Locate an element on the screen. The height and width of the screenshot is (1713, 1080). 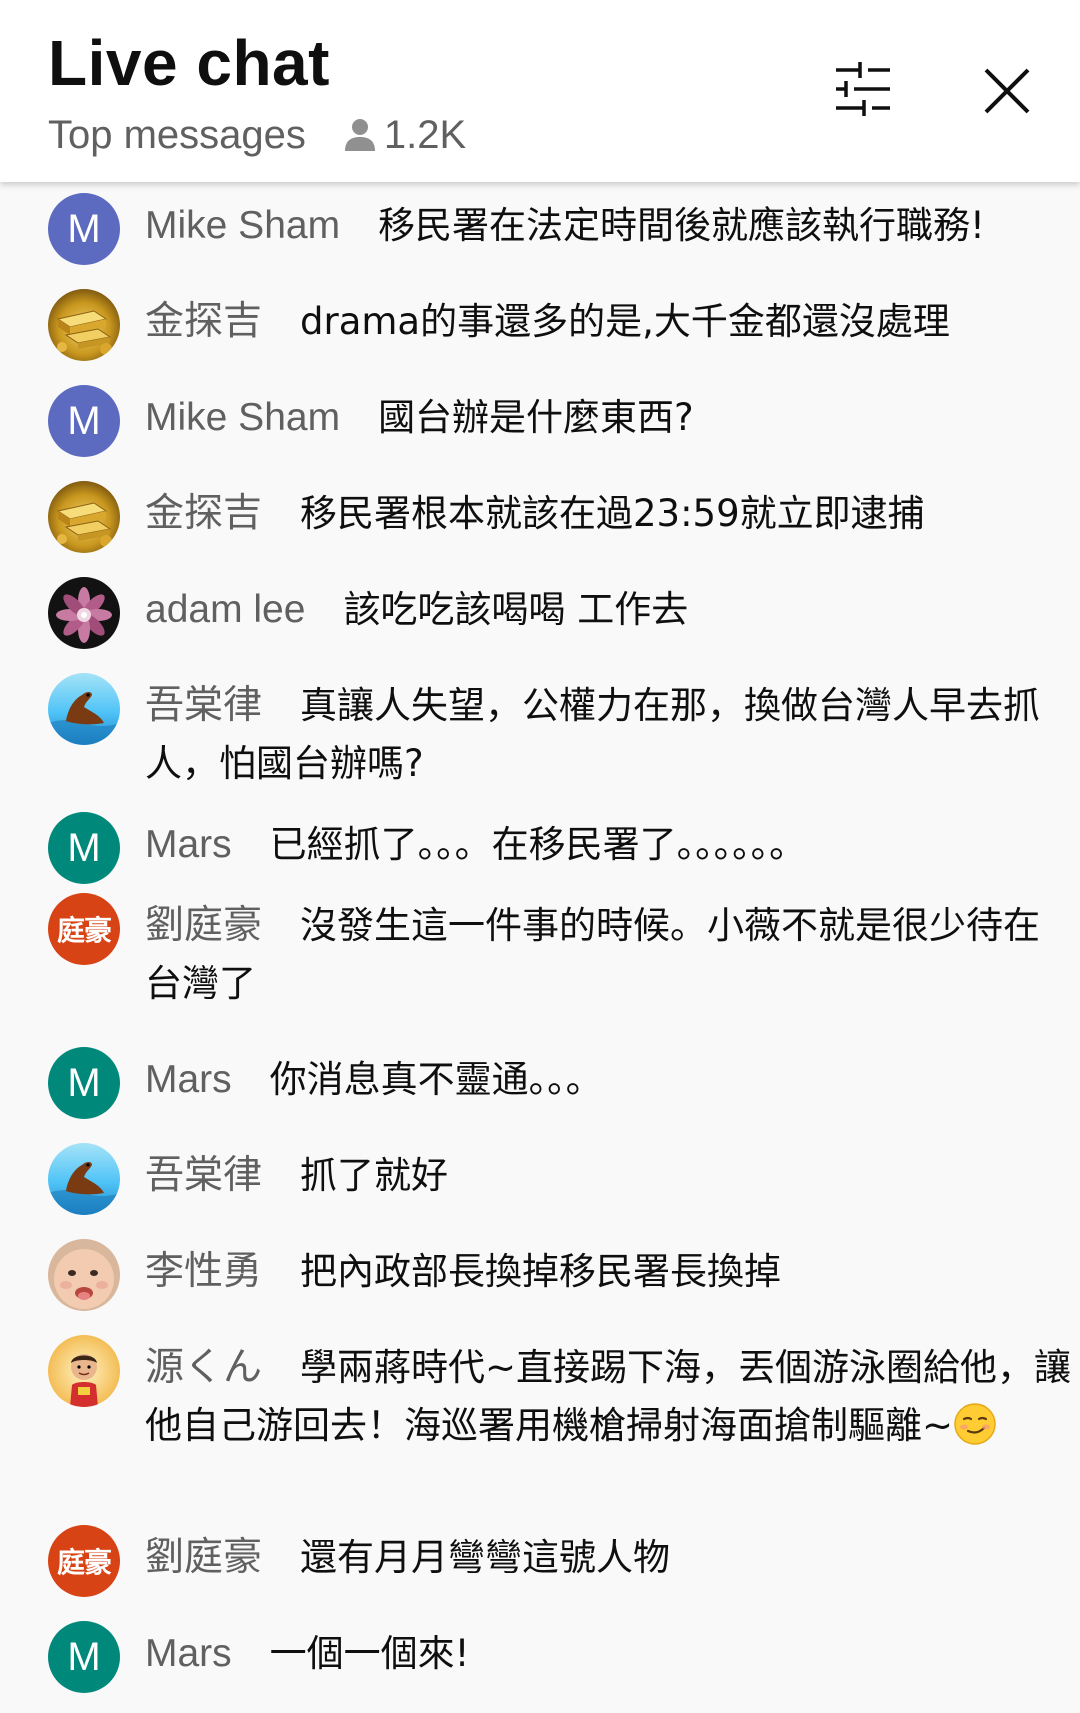
smirking-face-emoji-icon is located at coordinates (975, 1424).